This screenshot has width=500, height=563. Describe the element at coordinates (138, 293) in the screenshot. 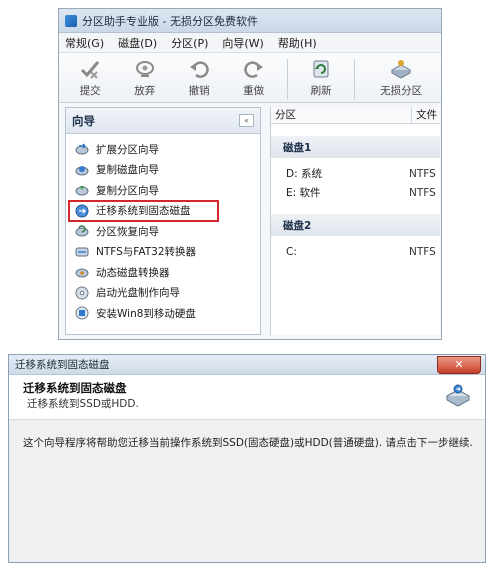

I see `wizard-item-label: 启动光盘制作向导` at that location.